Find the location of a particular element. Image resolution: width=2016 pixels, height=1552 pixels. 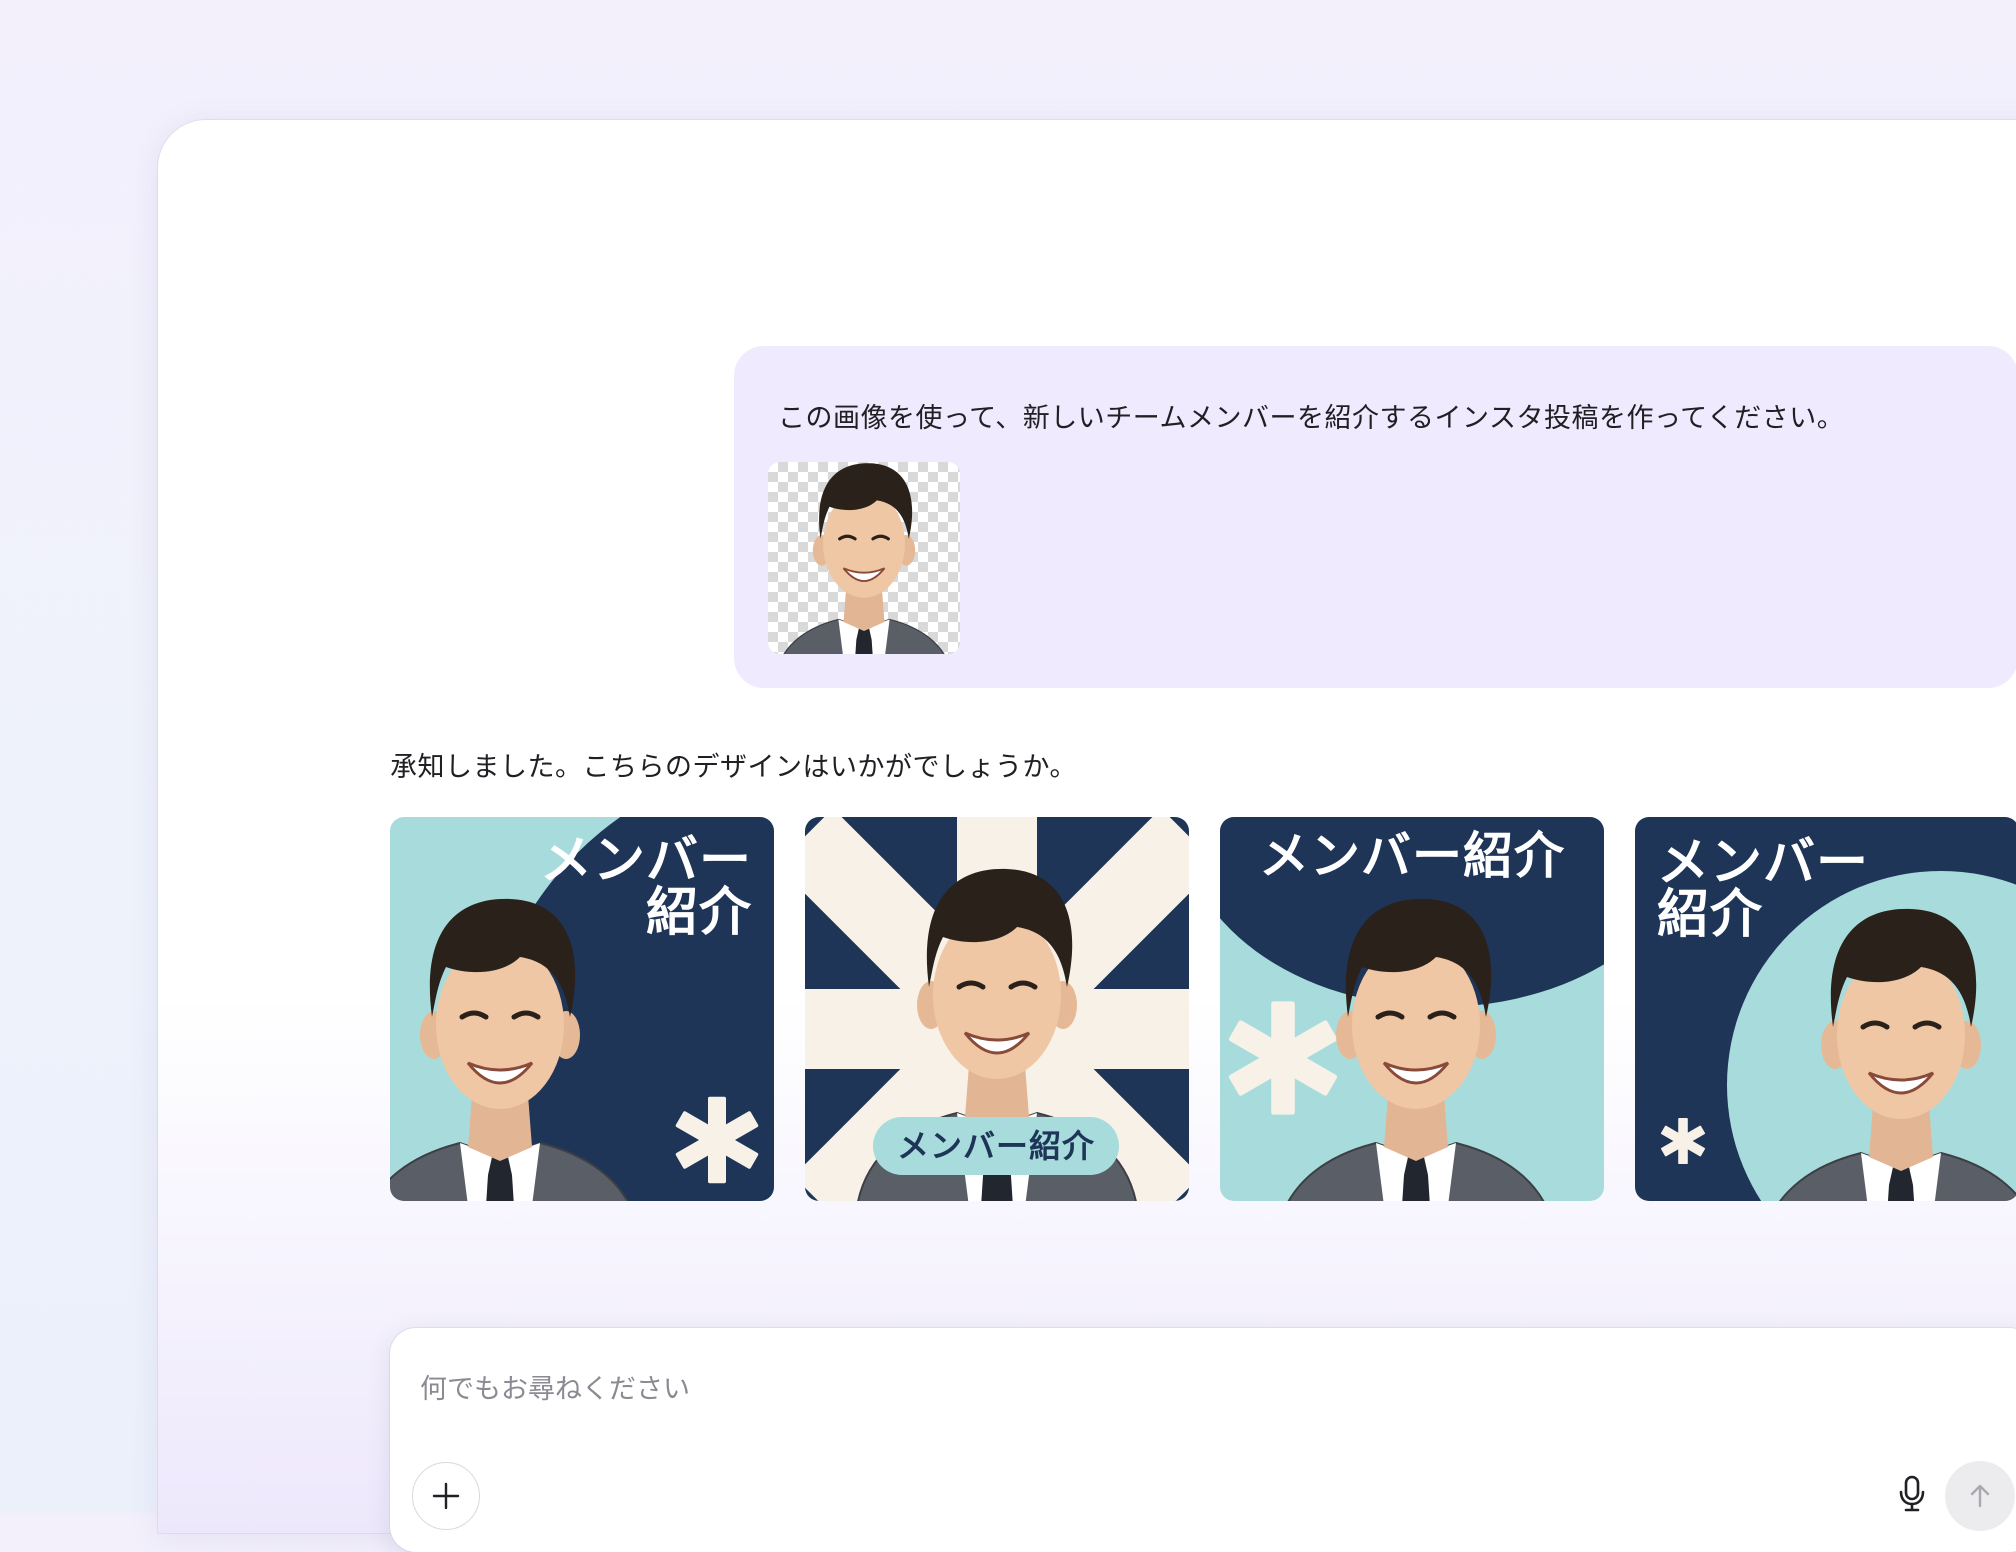

attached-image-thumbnail is located at coordinates (864, 558).